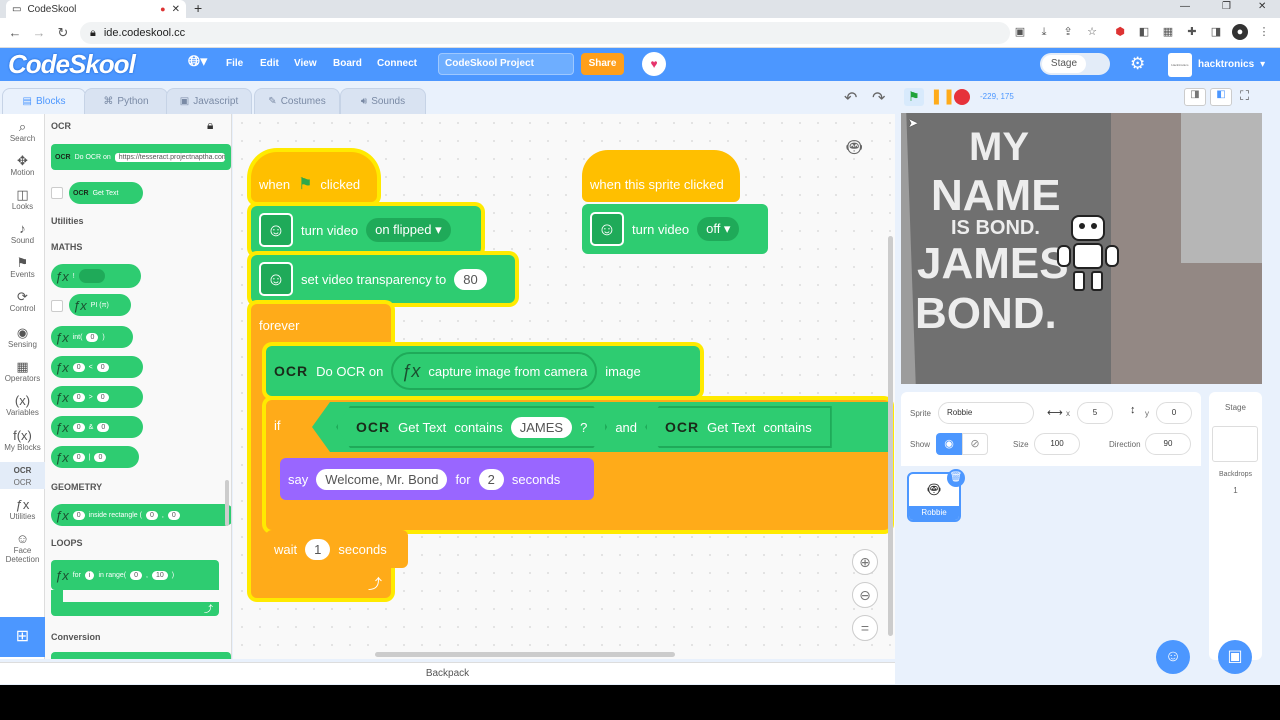  I want to click on y-input: 0, so click(1174, 413).